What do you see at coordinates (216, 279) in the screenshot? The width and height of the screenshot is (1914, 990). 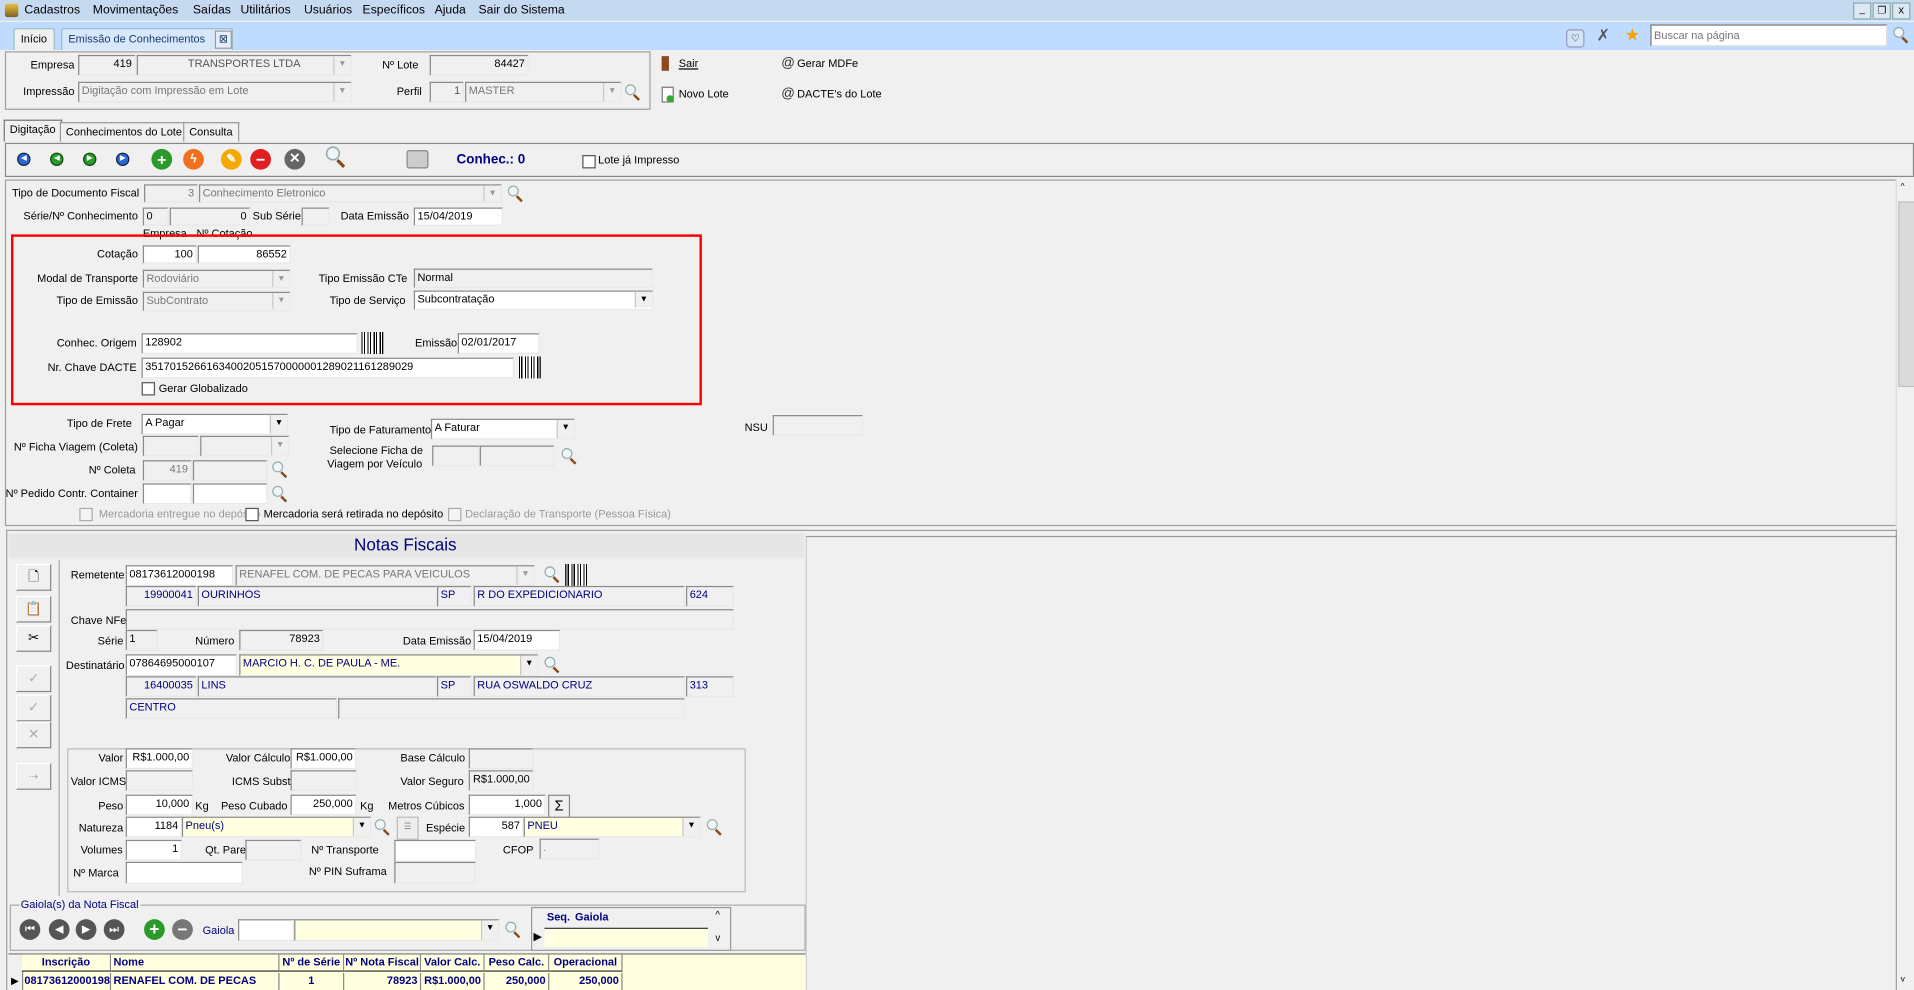 I see `modal-combo: Rodoviário ▼` at bounding box center [216, 279].